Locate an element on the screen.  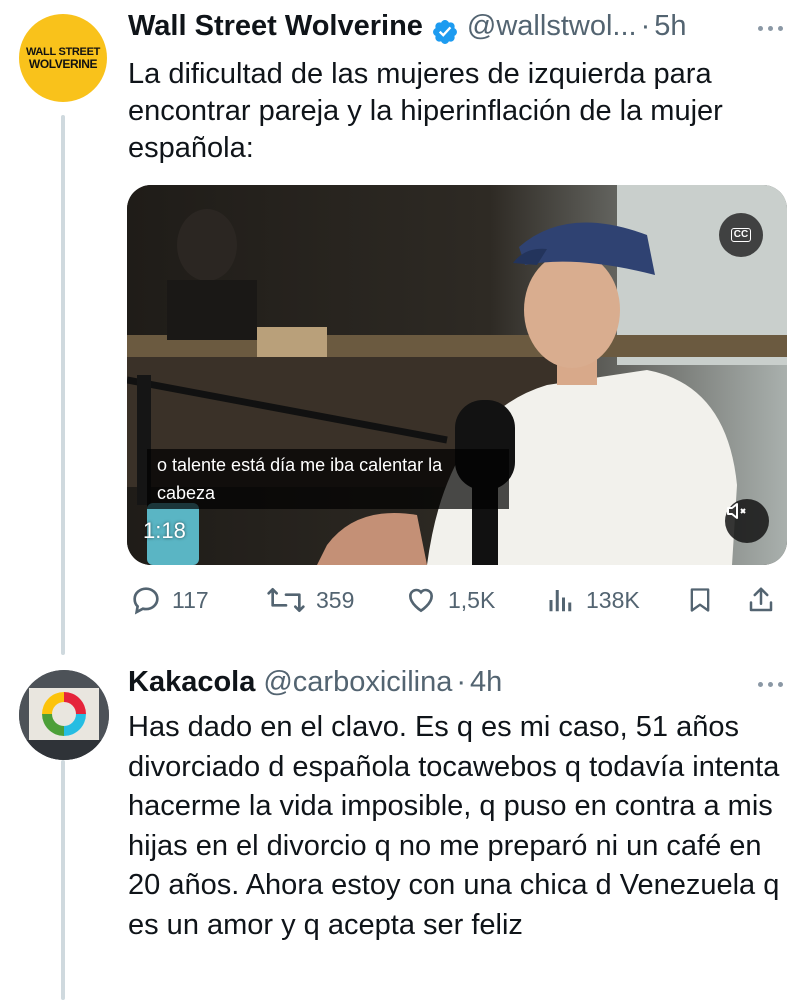
avatar-logo-text: WOLVERINE is located at coordinates (63, 63).